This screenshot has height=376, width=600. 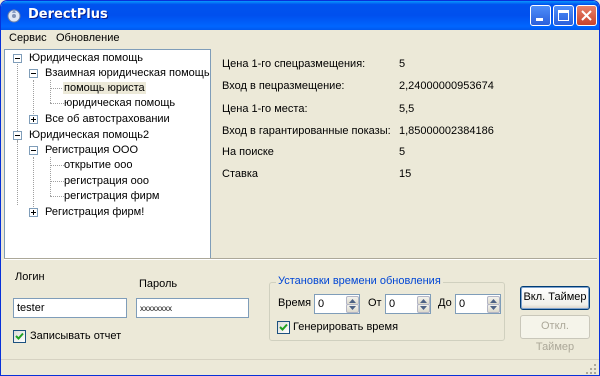 What do you see at coordinates (300, 367) in the screenshot?
I see `status-bar` at bounding box center [300, 367].